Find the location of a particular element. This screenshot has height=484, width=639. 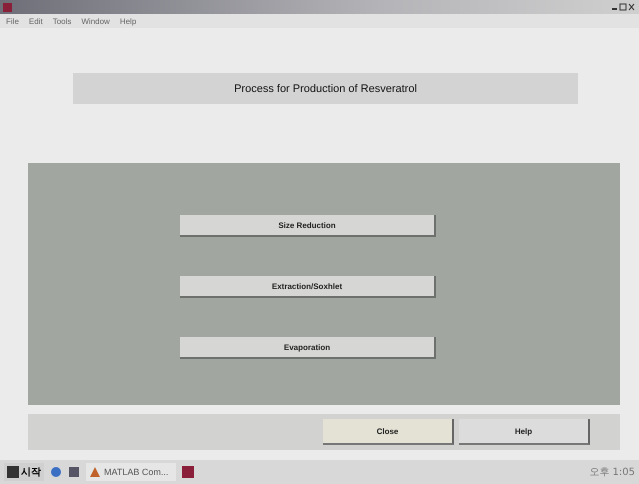

step-button: Size Reduction is located at coordinates (308, 226).